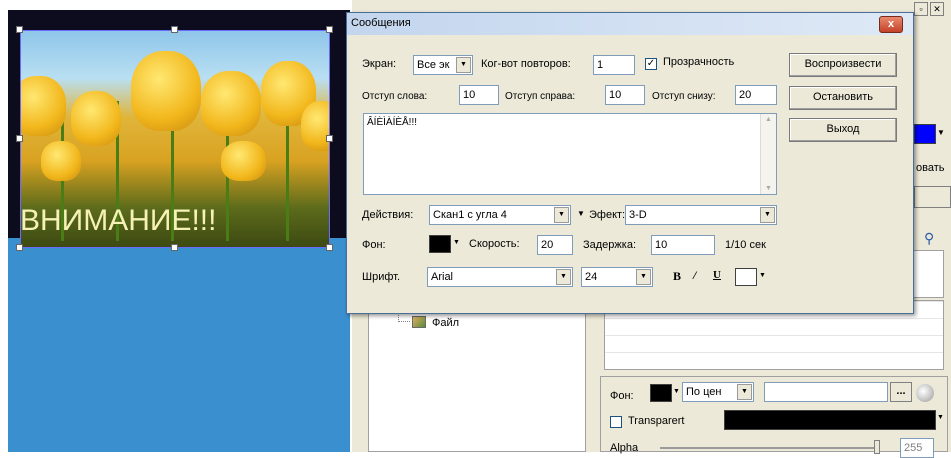 The width and height of the screenshot is (951, 458). I want to click on delay-label: Задержка:, so click(610, 245).